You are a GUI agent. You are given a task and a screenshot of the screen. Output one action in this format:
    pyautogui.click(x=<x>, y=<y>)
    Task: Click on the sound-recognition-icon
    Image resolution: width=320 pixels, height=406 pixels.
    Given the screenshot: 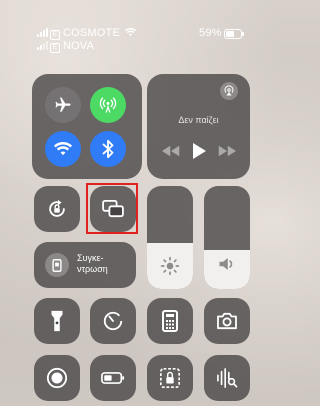 What is the action you would take?
    pyautogui.click(x=227, y=378)
    